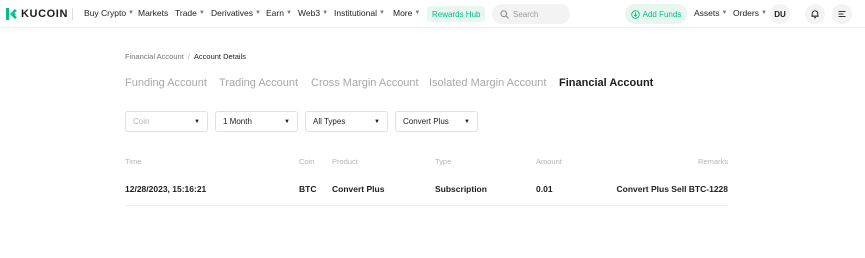 The width and height of the screenshot is (865, 258). I want to click on nav-item-buy-crypto: Buy Crypto ▼, so click(109, 13).